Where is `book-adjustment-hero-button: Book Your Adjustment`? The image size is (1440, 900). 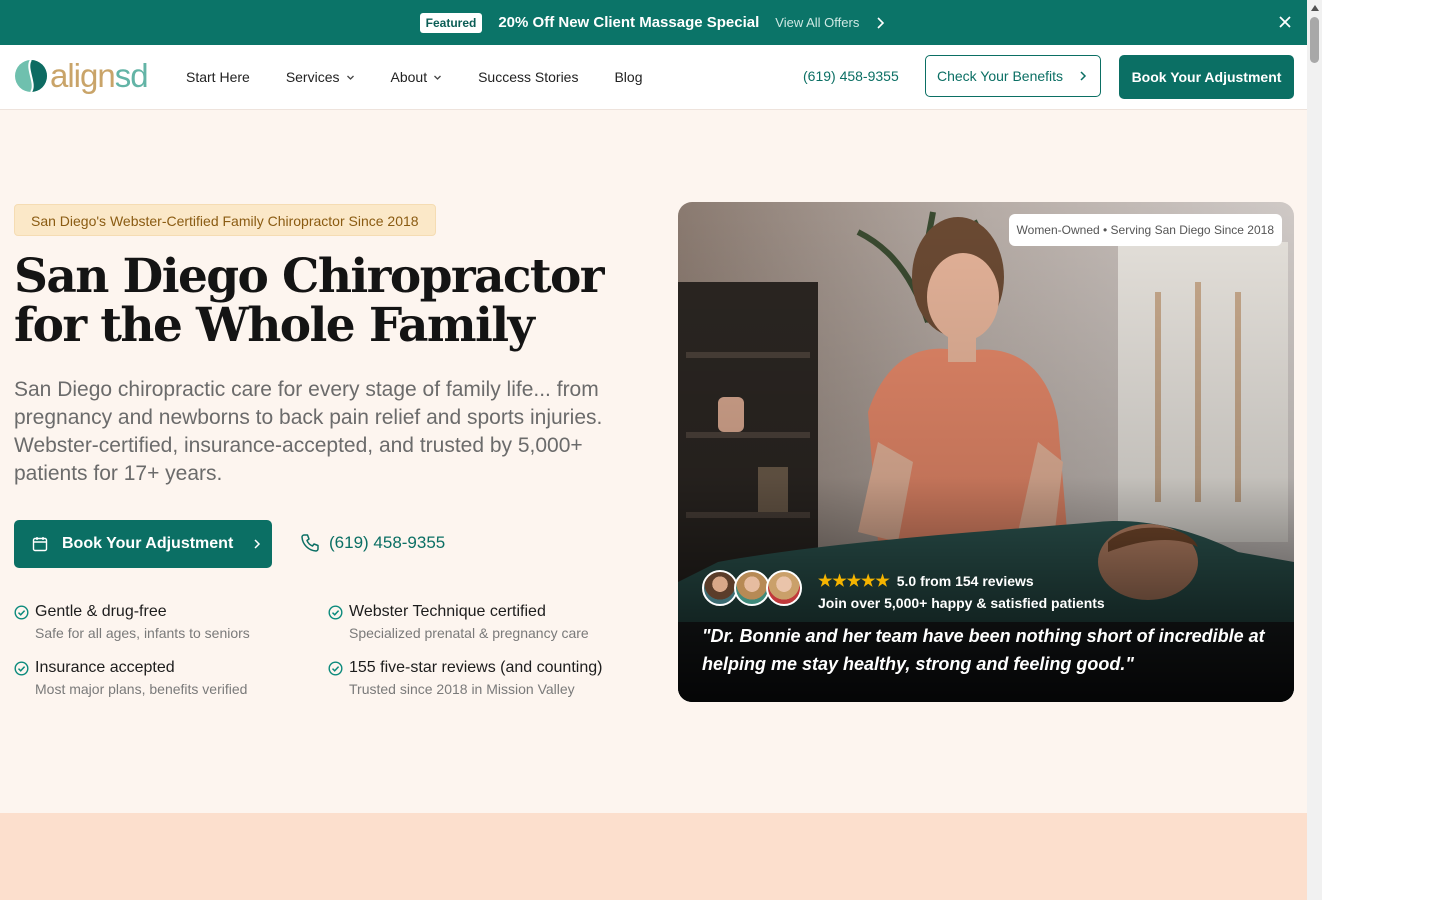
book-adjustment-hero-button: Book Your Adjustment is located at coordinates (143, 544).